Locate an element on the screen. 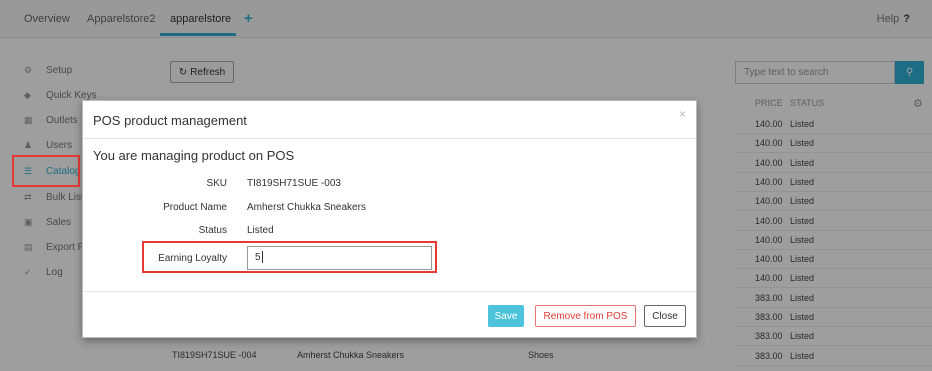  modal-footer-divider is located at coordinates (389, 291).